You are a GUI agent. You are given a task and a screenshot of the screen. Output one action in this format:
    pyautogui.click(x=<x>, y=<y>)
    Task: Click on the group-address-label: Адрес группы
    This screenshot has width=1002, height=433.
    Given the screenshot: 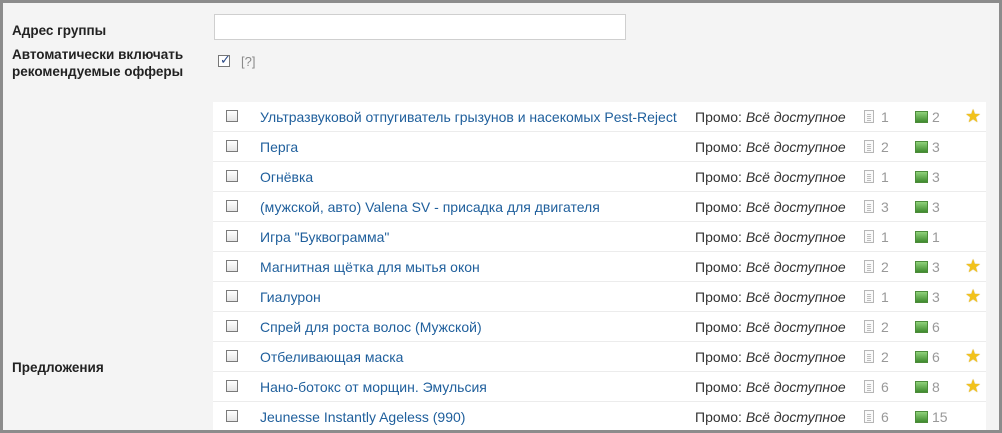 What is the action you would take?
    pyautogui.click(x=59, y=30)
    